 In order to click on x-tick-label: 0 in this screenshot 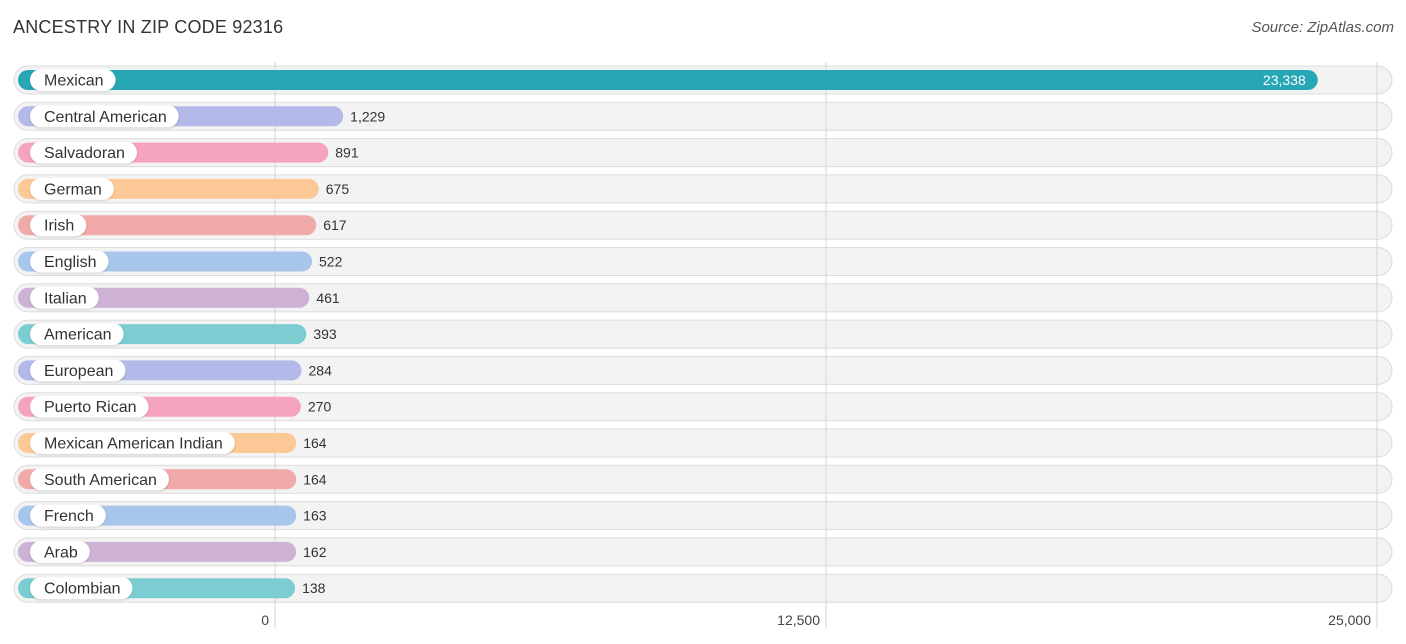, I will do `click(265, 620)`.